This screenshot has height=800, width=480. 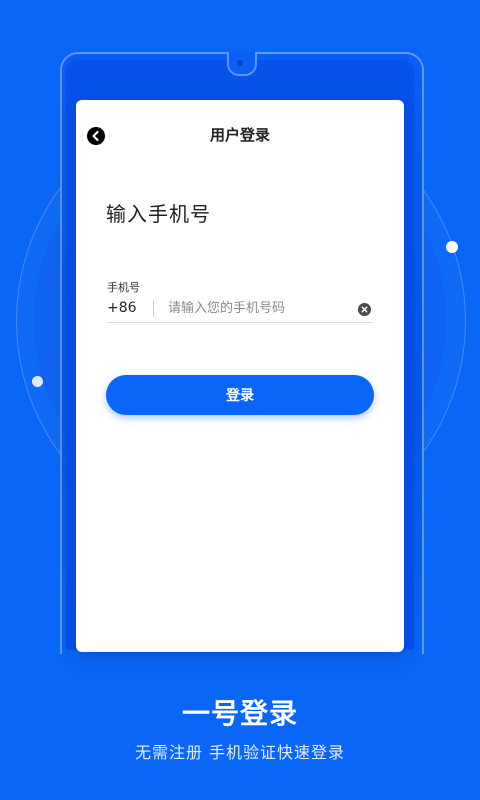 What do you see at coordinates (239, 713) in the screenshot?
I see `promo-title: 一号登录` at bounding box center [239, 713].